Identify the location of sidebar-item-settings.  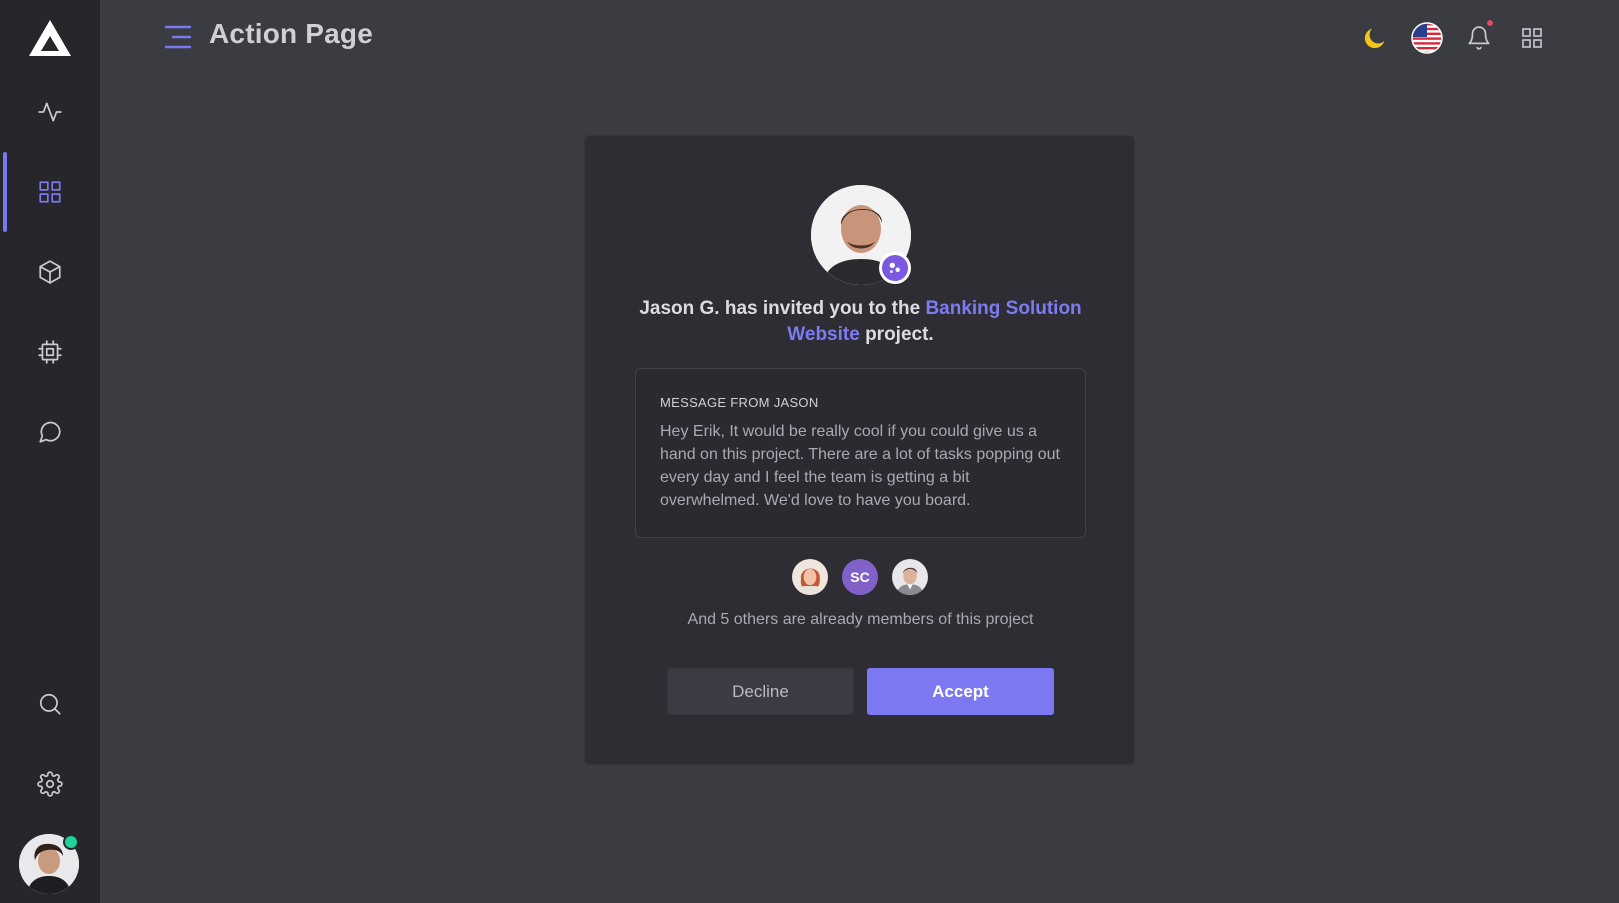
(50, 784).